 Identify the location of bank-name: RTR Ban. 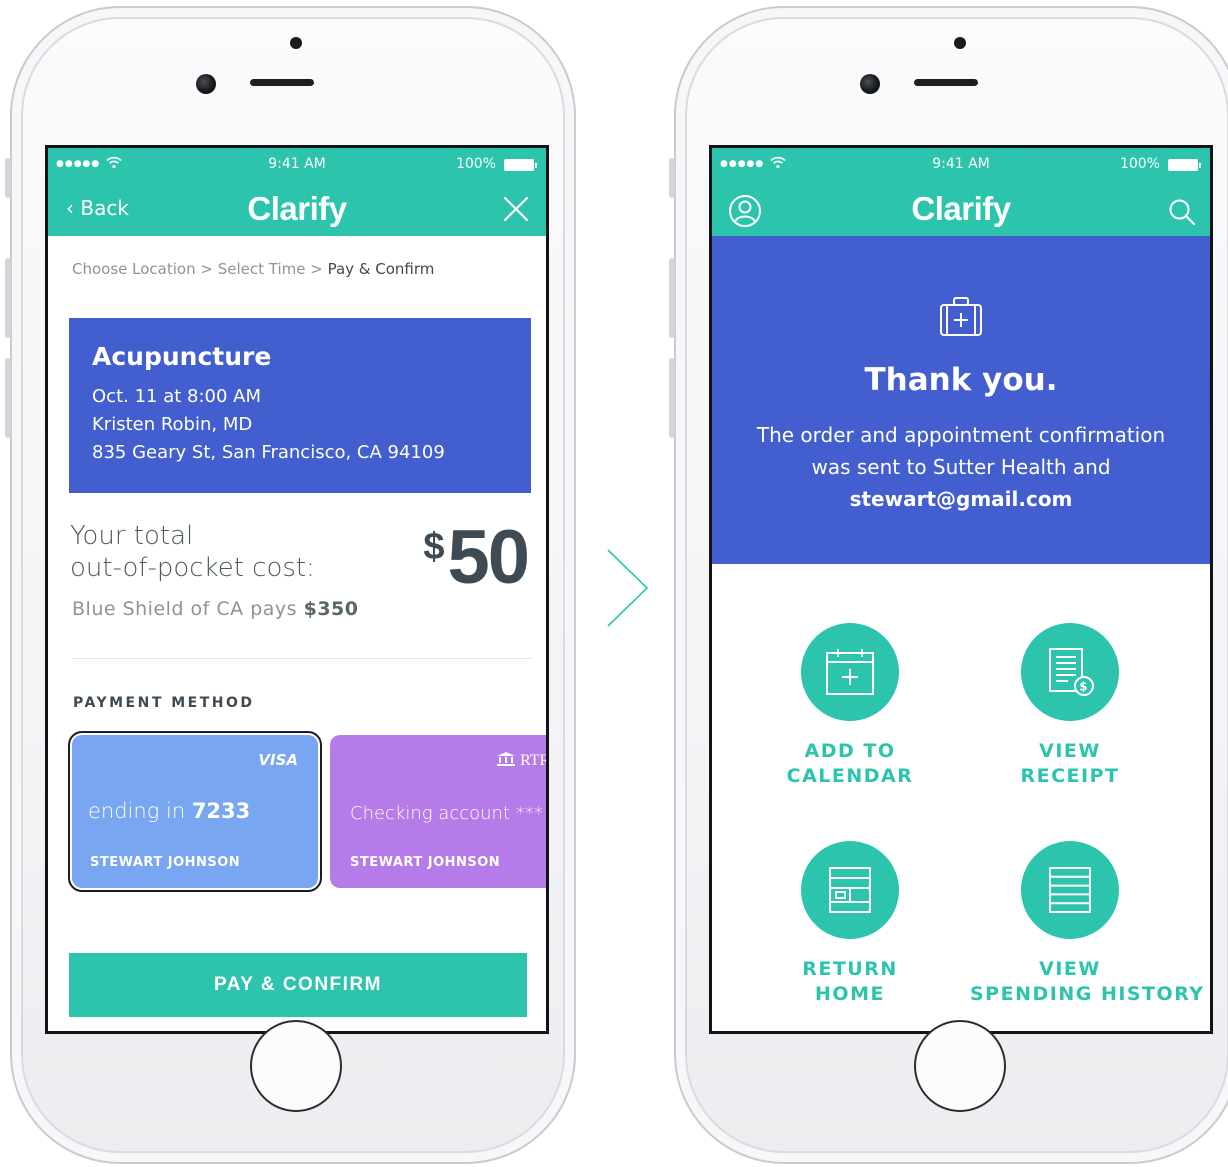
(534, 760).